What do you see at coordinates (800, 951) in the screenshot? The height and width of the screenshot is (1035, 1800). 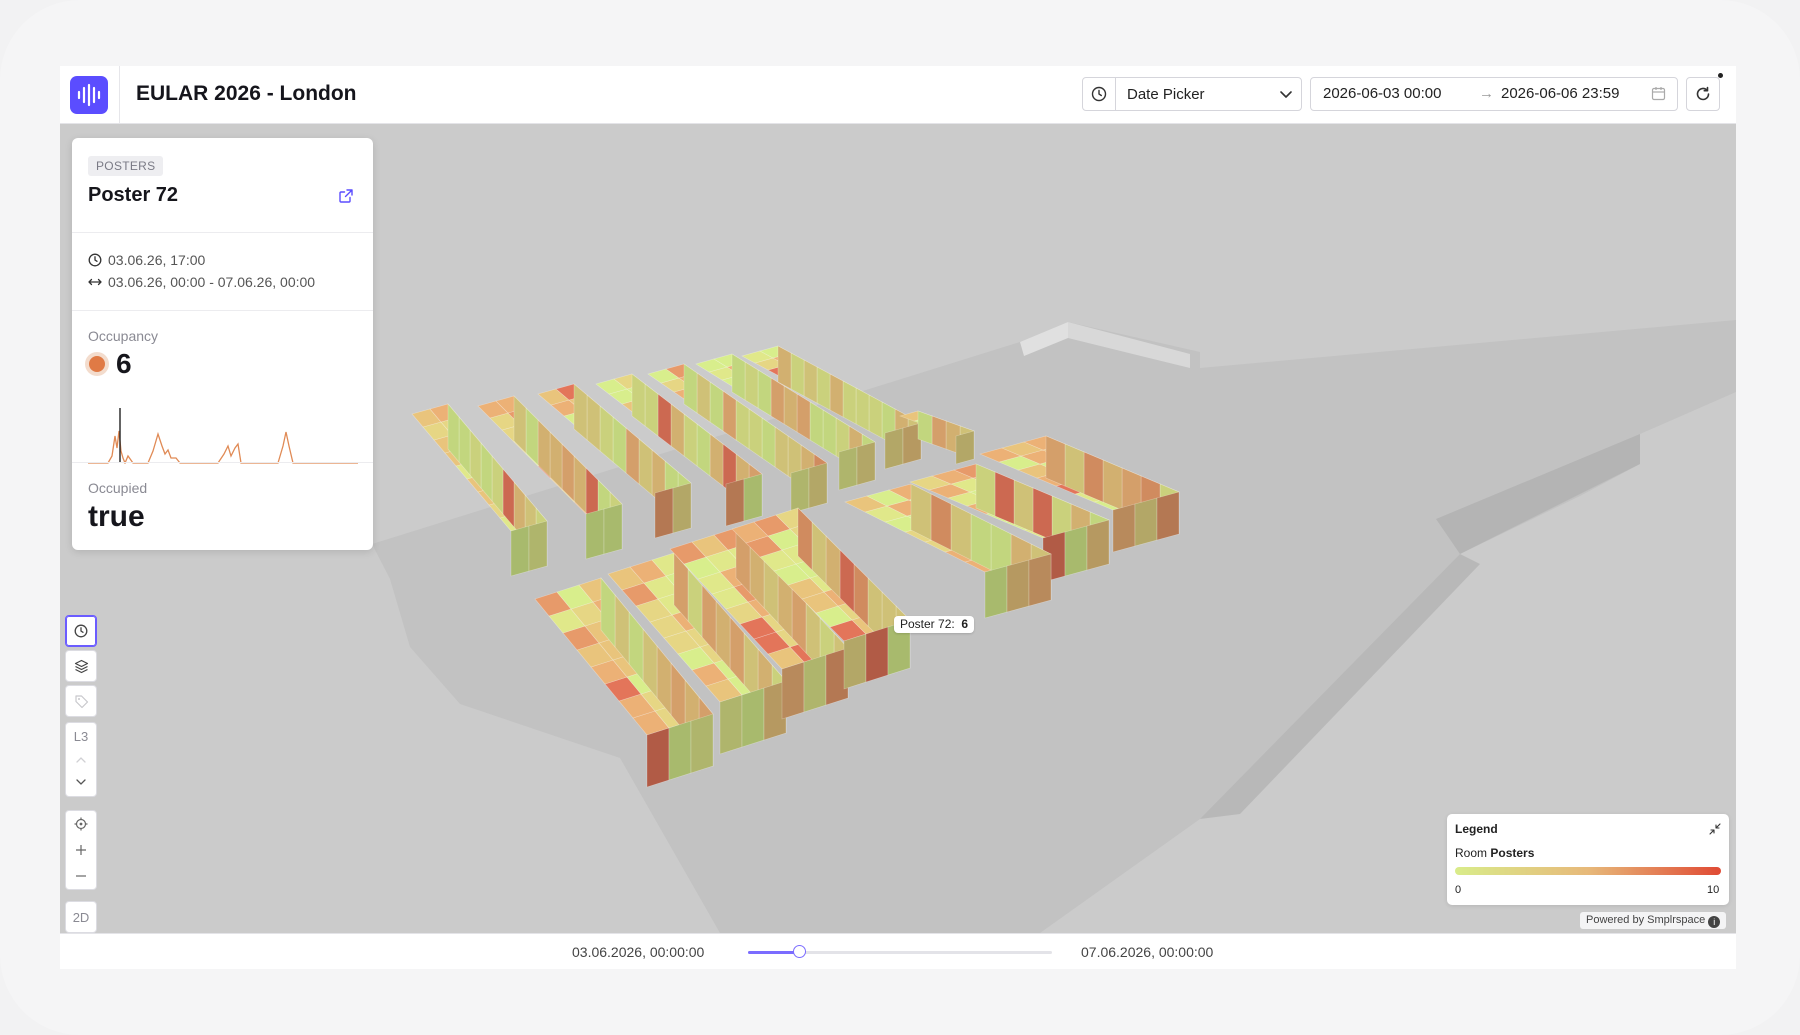 I see `timeline-slider-thumb` at bounding box center [800, 951].